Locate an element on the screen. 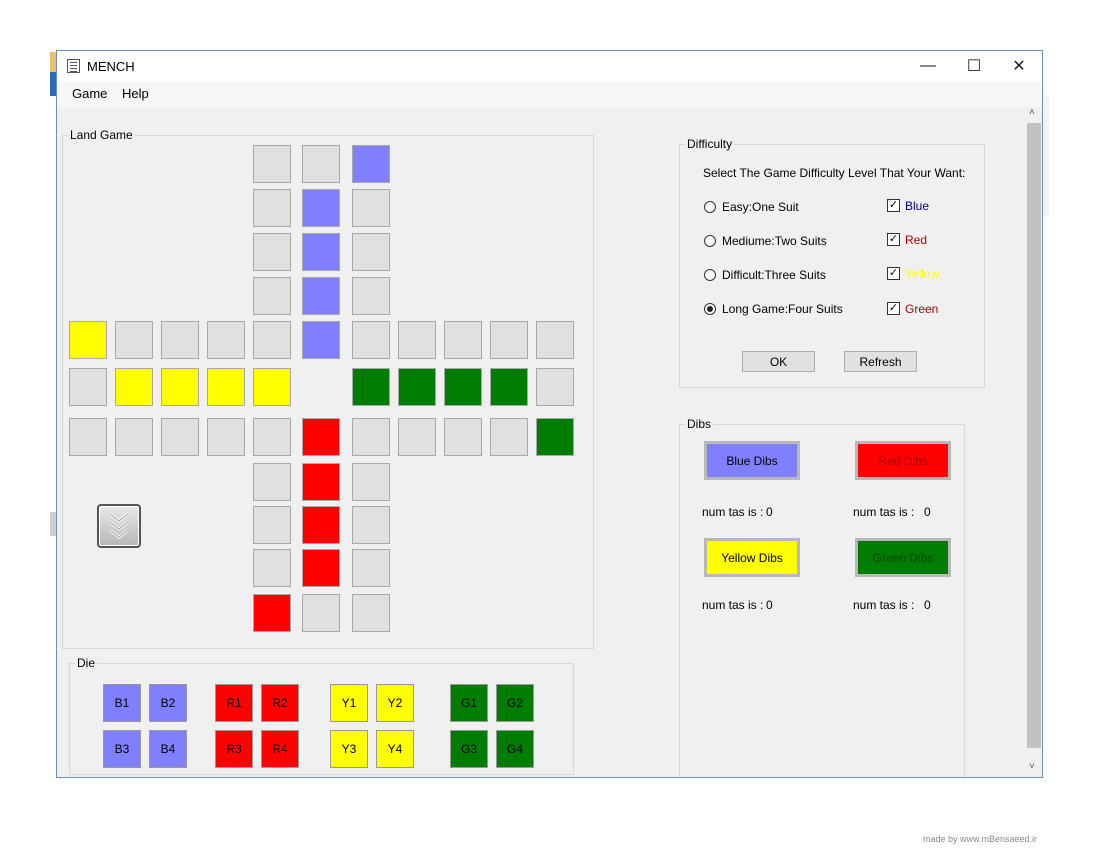 The image size is (1098, 848). die-button-y3: Y3 is located at coordinates (349, 749).